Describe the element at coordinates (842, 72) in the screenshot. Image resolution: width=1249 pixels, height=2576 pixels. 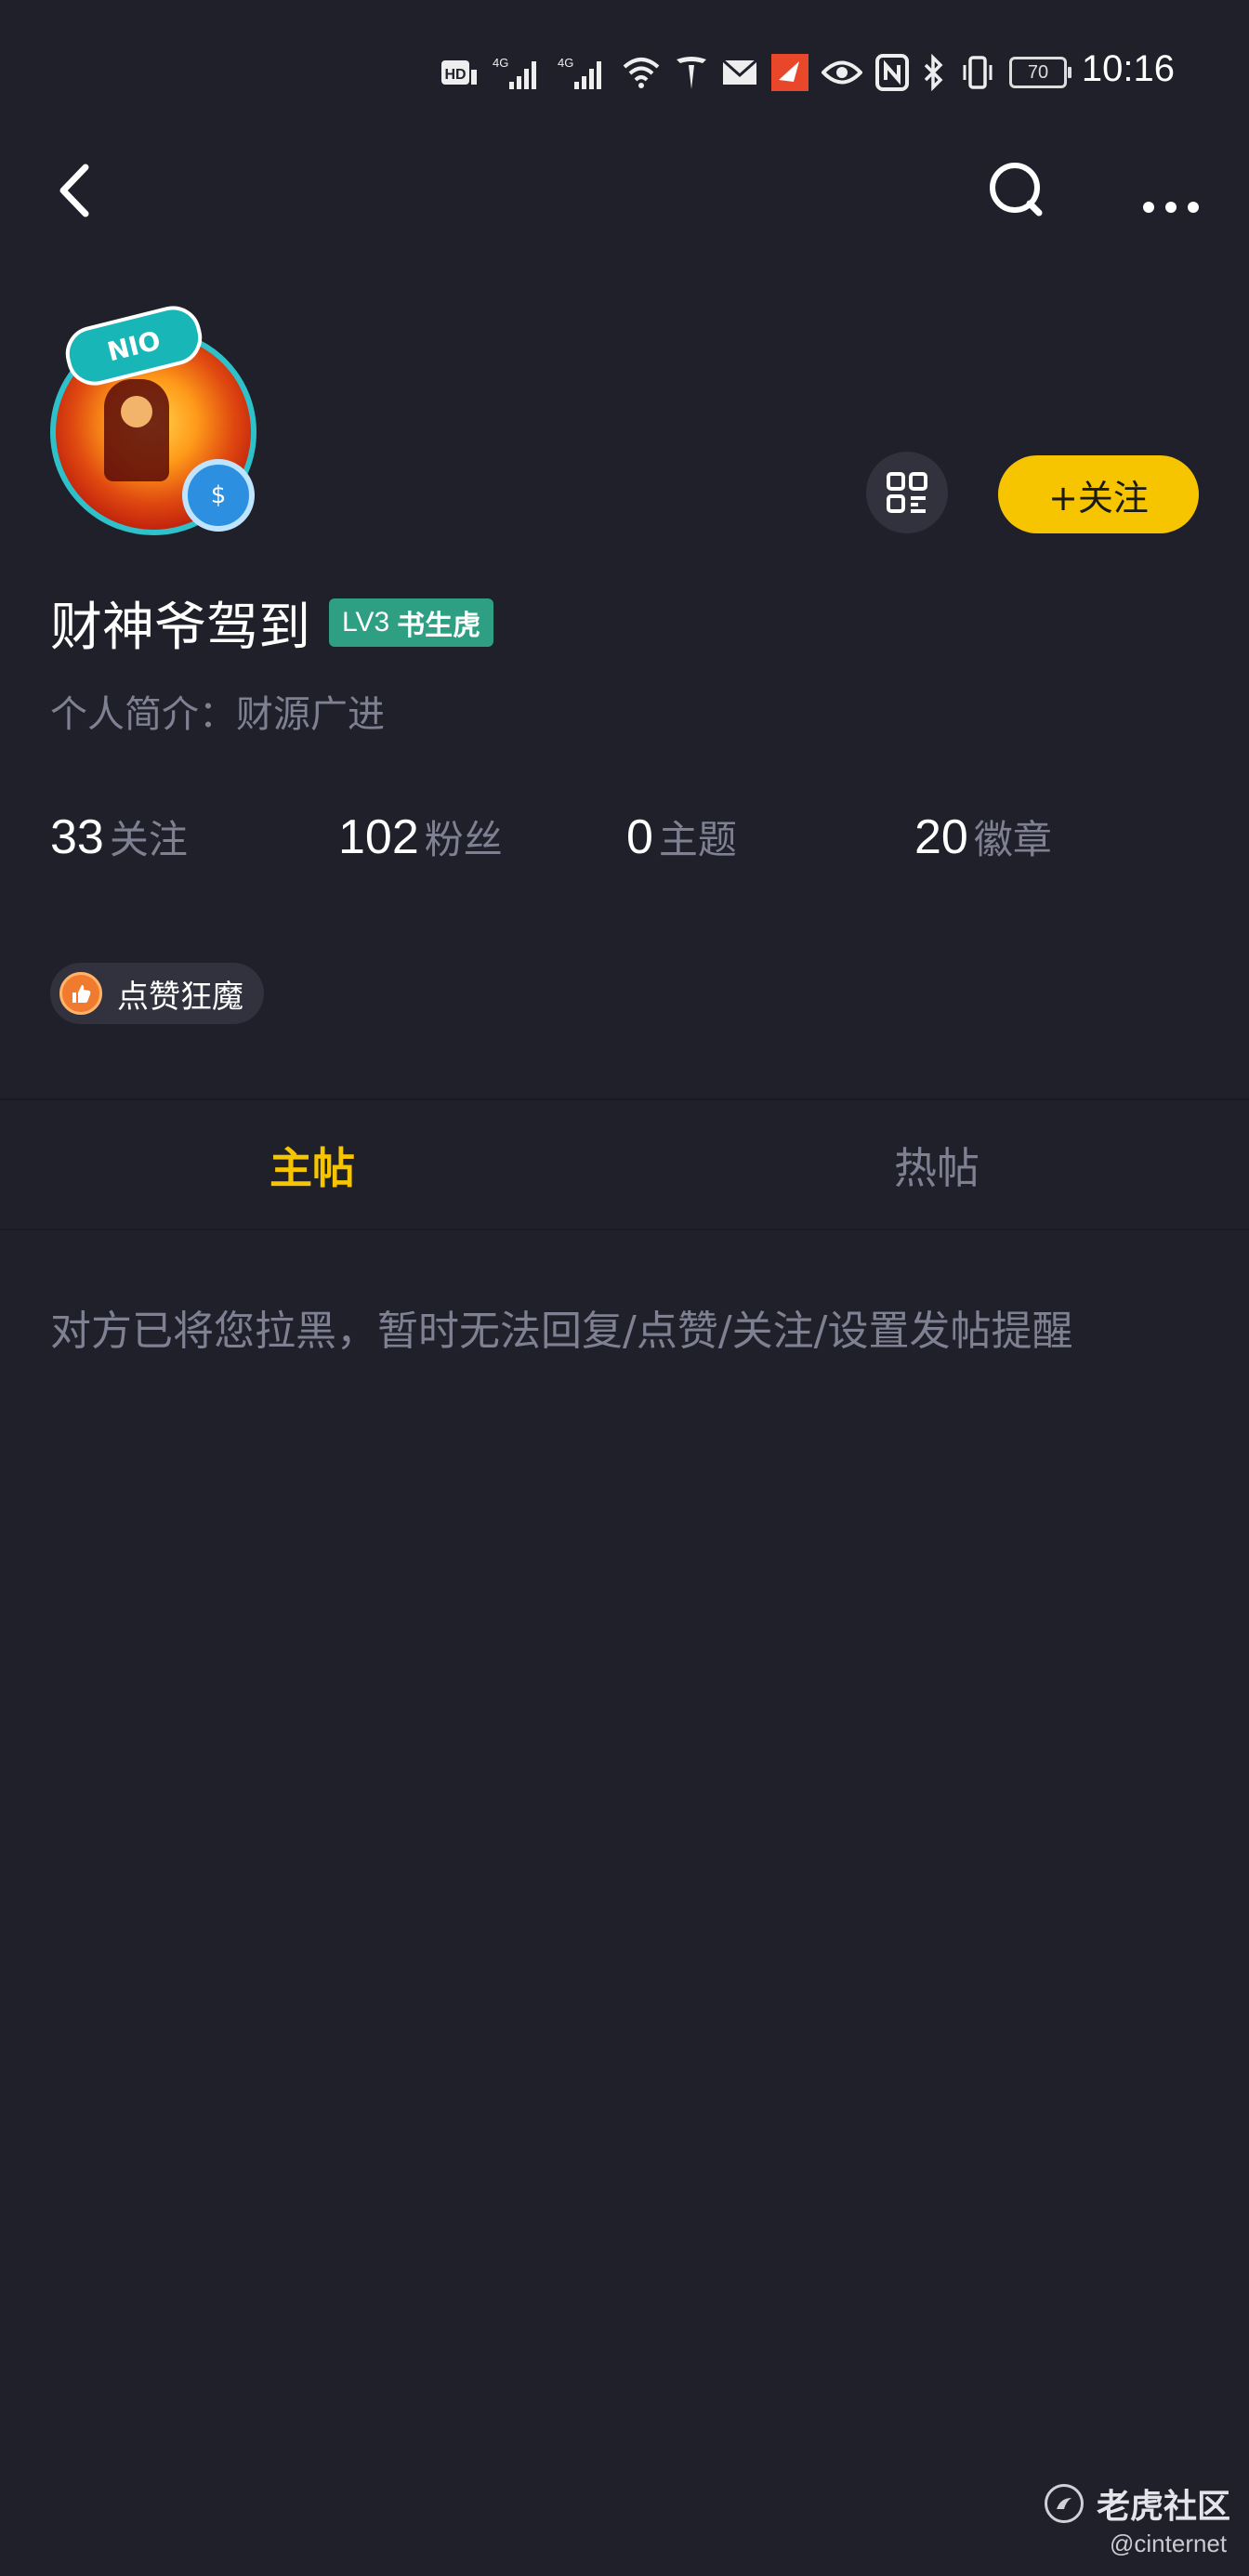
I see `eye-icon` at that location.